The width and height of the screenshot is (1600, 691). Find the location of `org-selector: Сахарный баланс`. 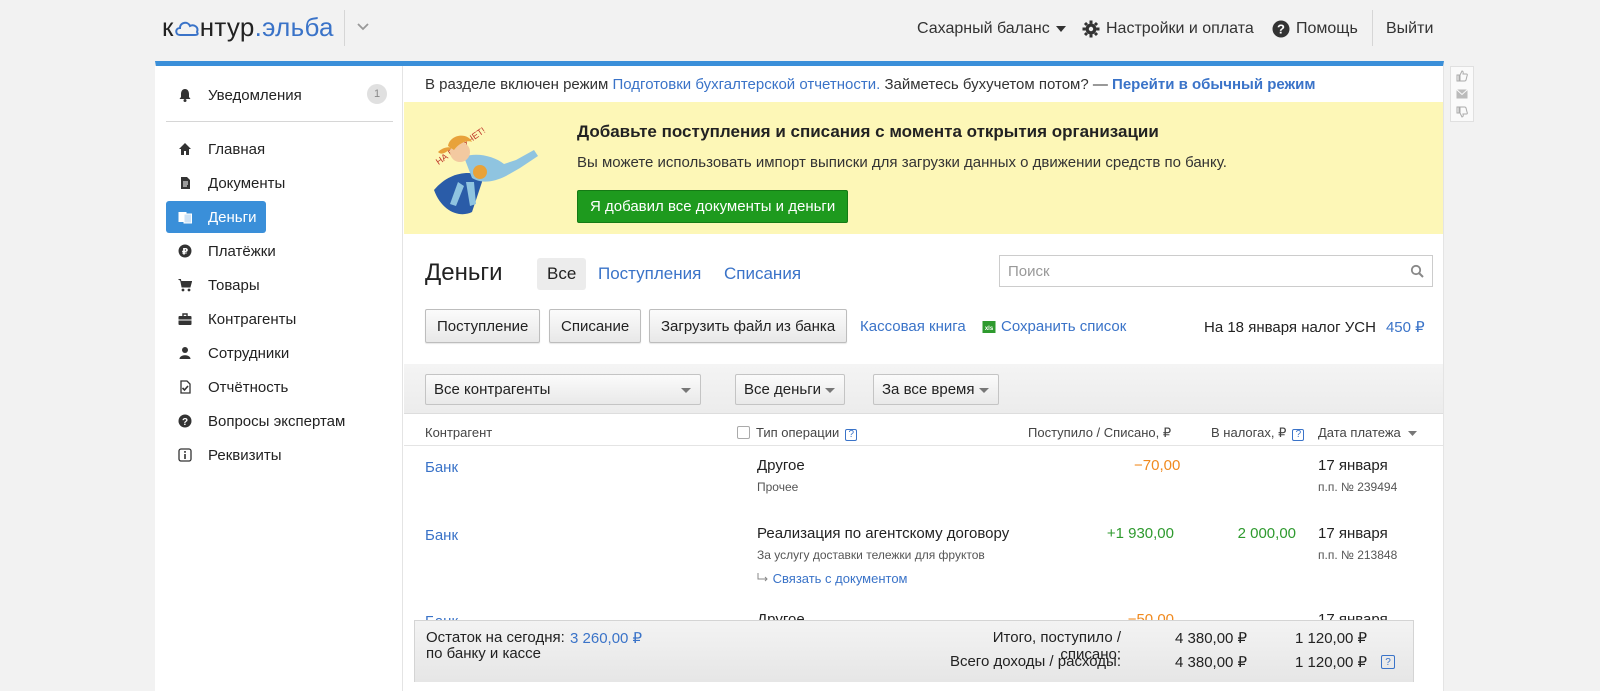

org-selector: Сахарный баланс is located at coordinates (991, 29).